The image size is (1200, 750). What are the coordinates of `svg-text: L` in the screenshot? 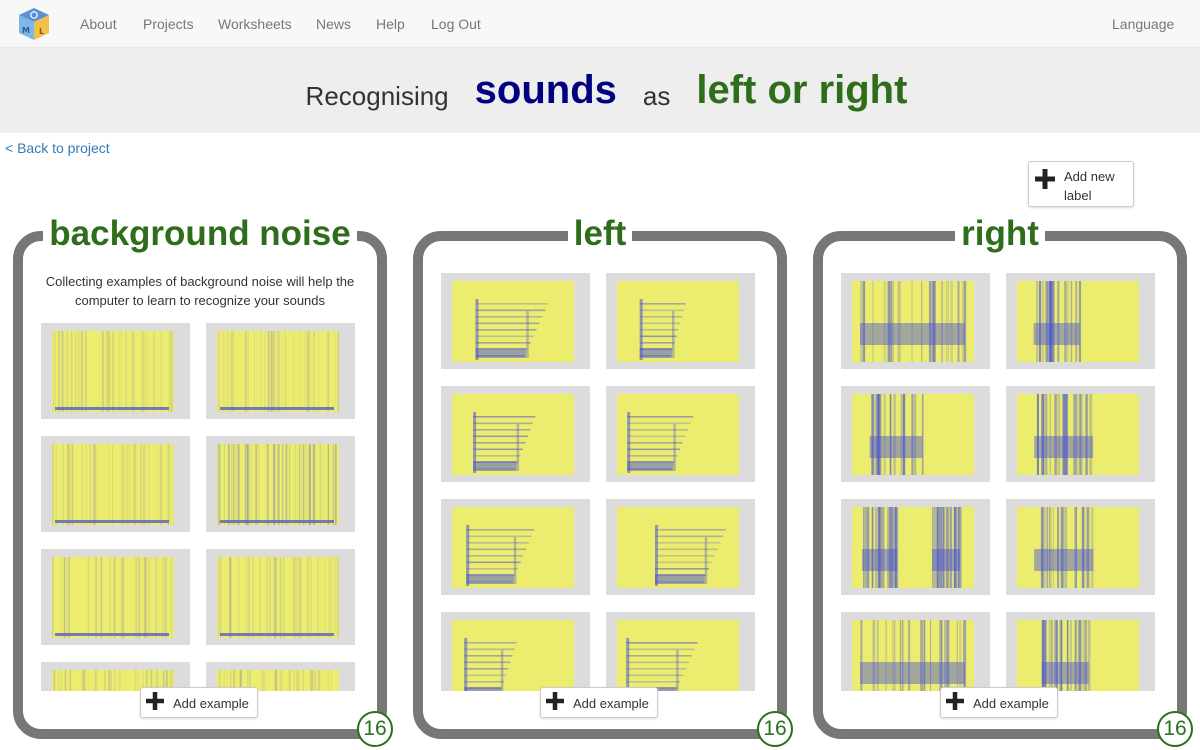 It's located at (41, 31).